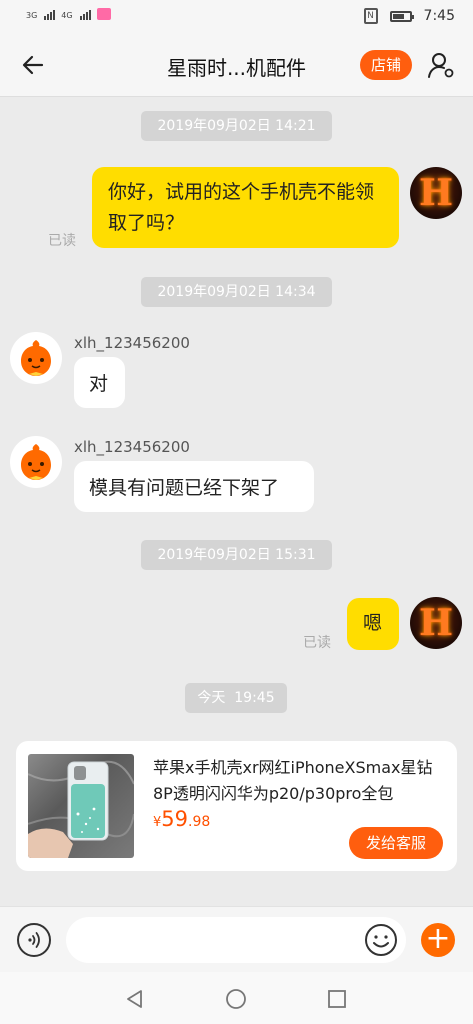 Image resolution: width=473 pixels, height=1024 pixels. I want to click on voice-icon, so click(34, 940).